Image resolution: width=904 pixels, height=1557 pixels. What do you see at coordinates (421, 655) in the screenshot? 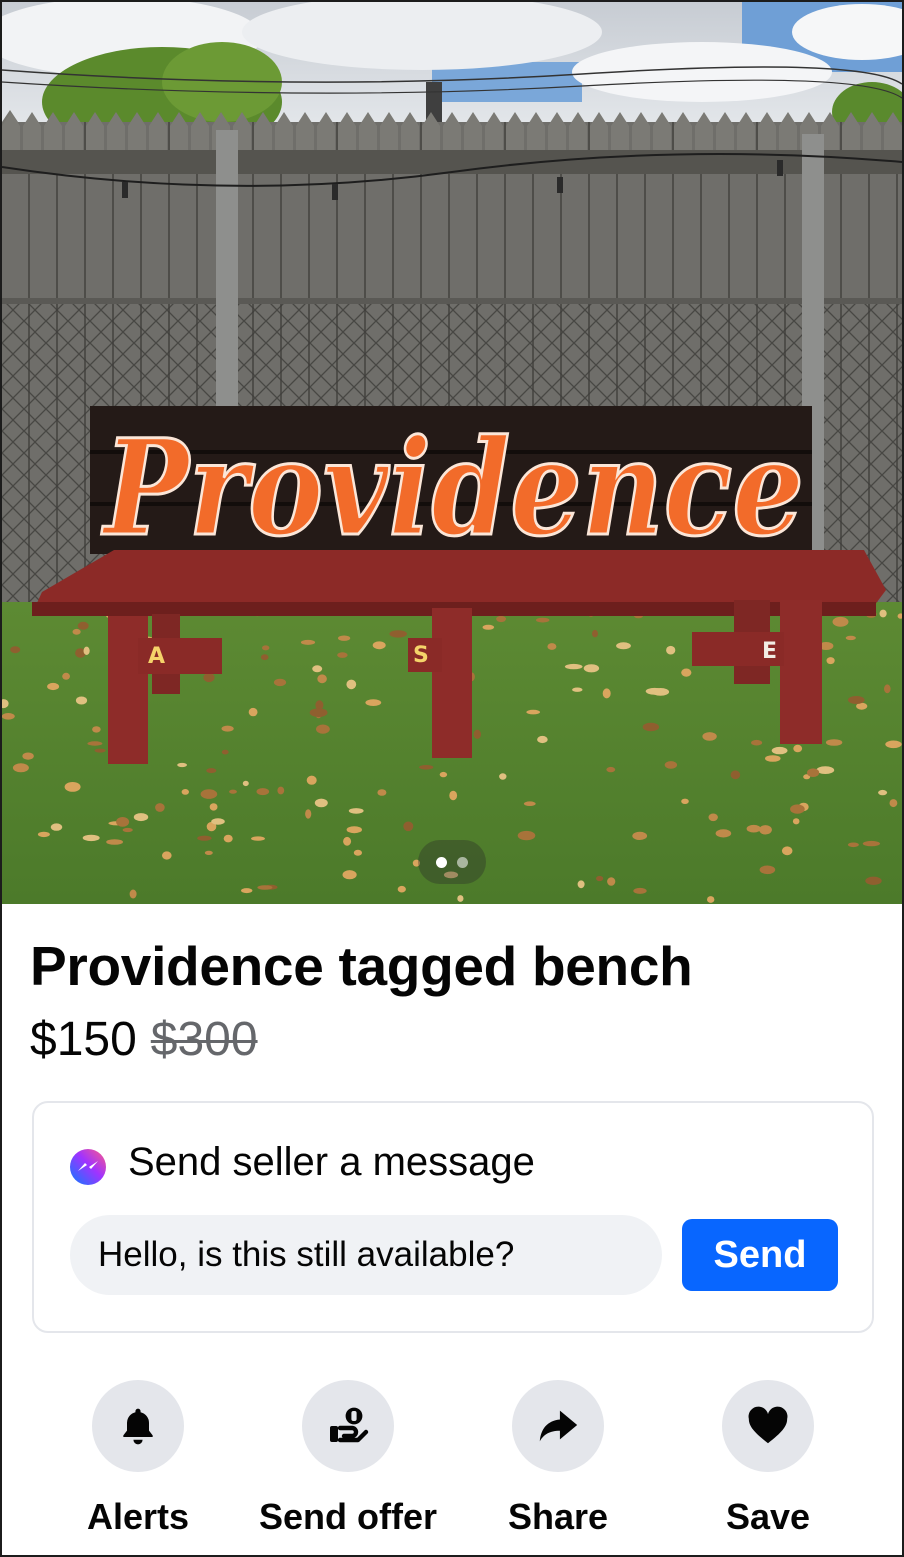
I see `leg-tag-s: S` at bounding box center [421, 655].